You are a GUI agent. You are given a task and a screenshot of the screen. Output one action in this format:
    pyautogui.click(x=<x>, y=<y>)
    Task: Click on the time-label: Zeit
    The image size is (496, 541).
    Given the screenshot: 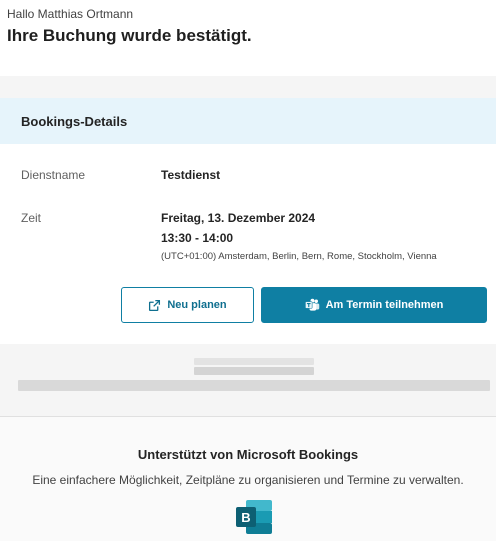 What is the action you would take?
    pyautogui.click(x=31, y=218)
    